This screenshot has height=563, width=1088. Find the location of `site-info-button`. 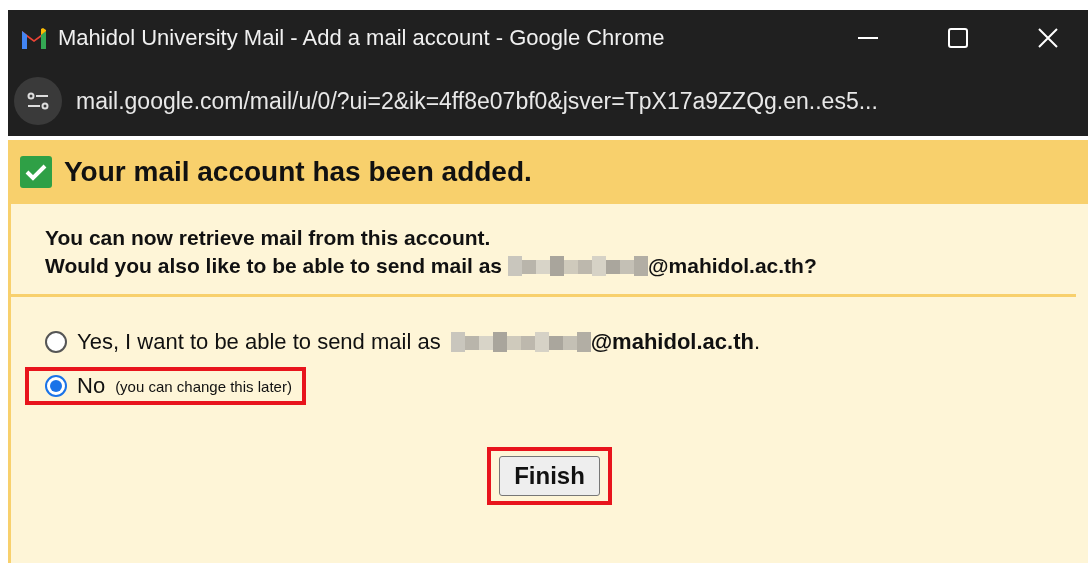

site-info-button is located at coordinates (38, 101).